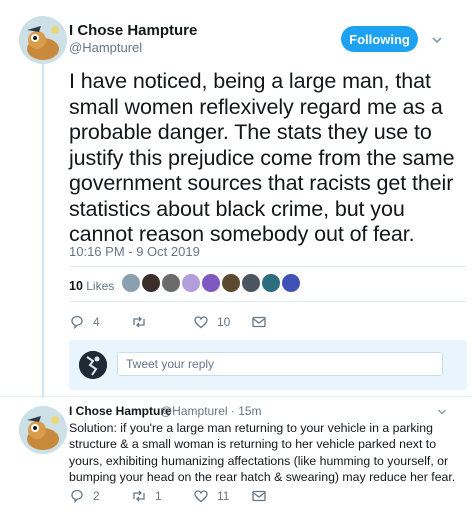 Image resolution: width=472 pixels, height=512 pixels. Describe the element at coordinates (133, 30) in the screenshot. I see `author-name: I Chose Hampture` at that location.